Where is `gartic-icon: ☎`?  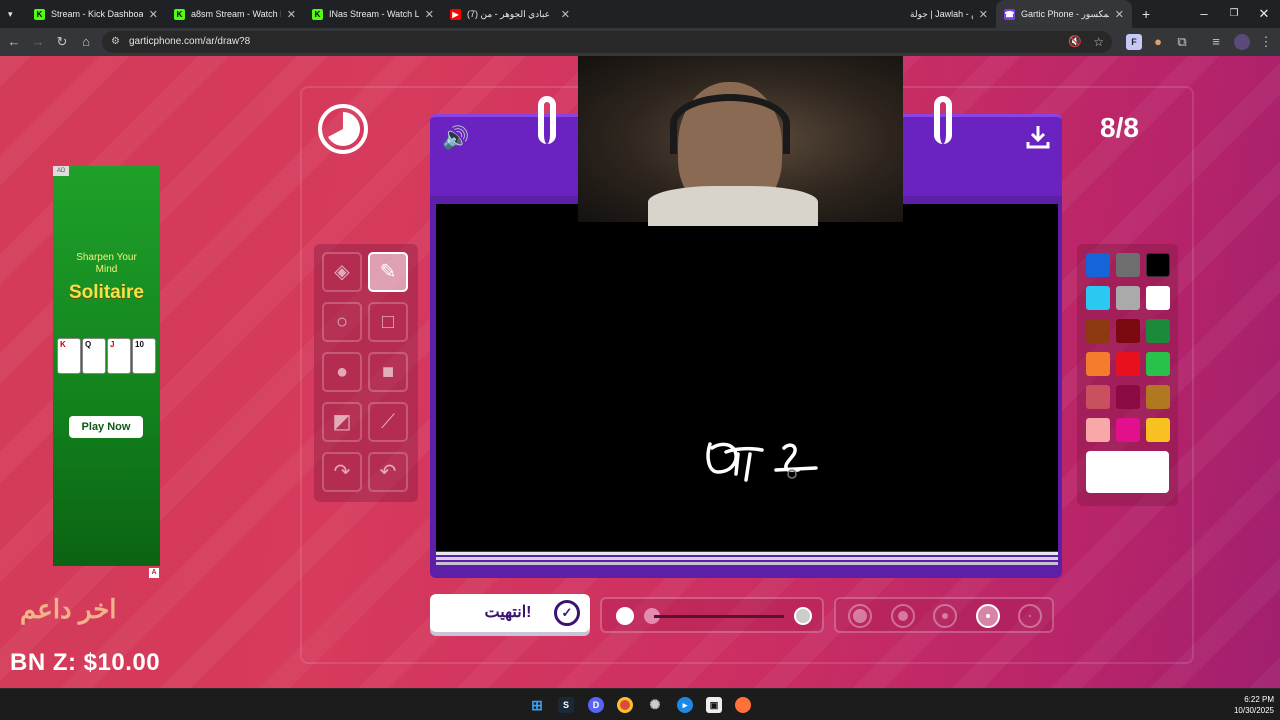 gartic-icon: ☎ is located at coordinates (1009, 14).